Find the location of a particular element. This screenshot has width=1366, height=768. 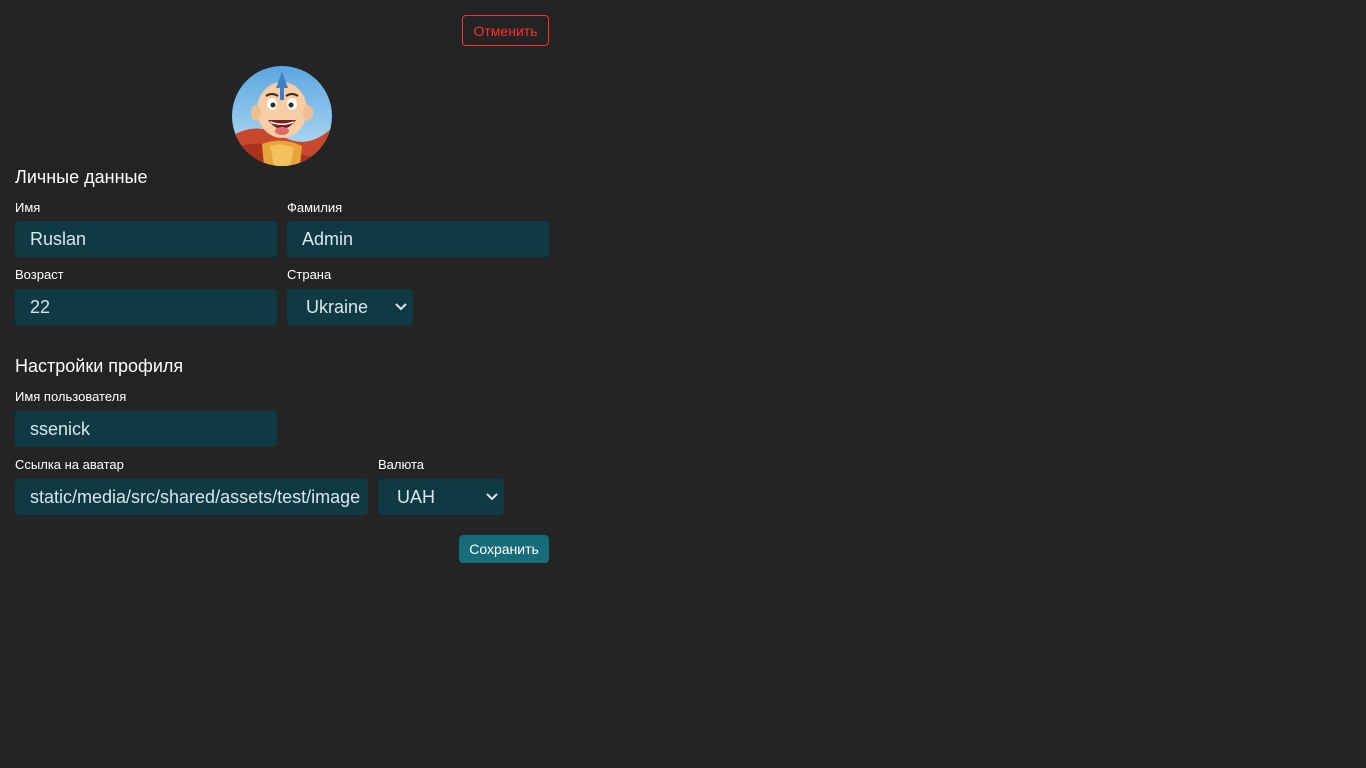

currency-label: Валюта is located at coordinates (401, 464).